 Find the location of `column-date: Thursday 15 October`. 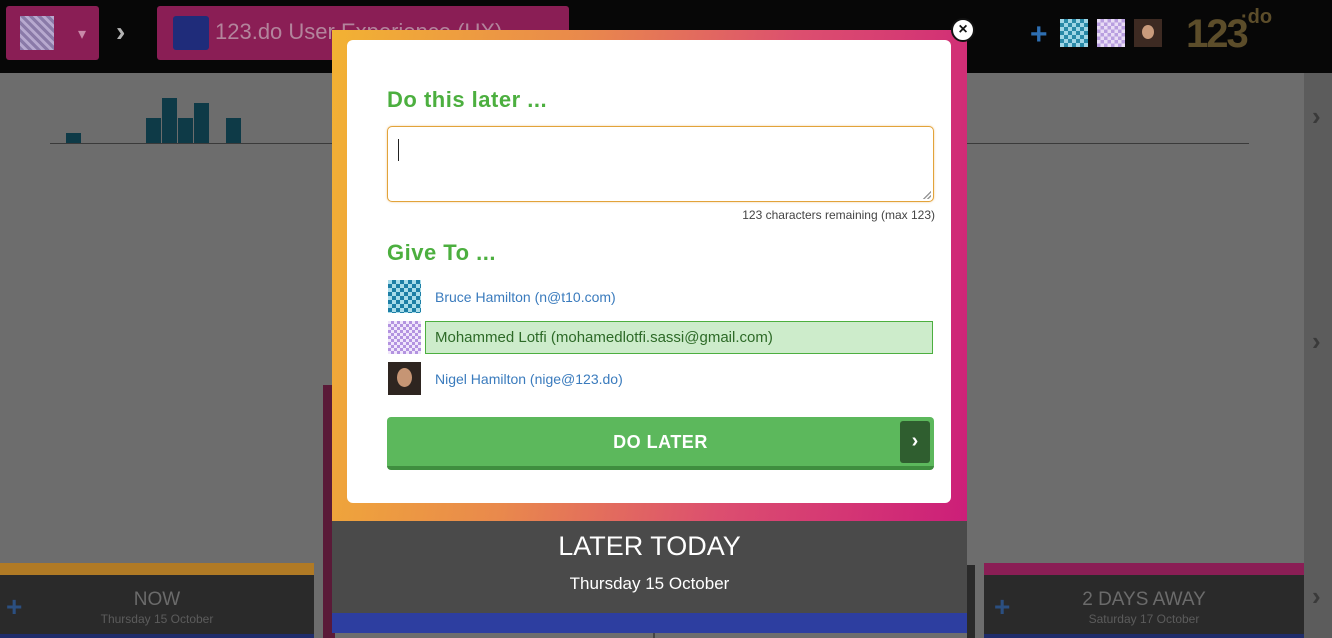

column-date: Thursday 15 October is located at coordinates (157, 619).